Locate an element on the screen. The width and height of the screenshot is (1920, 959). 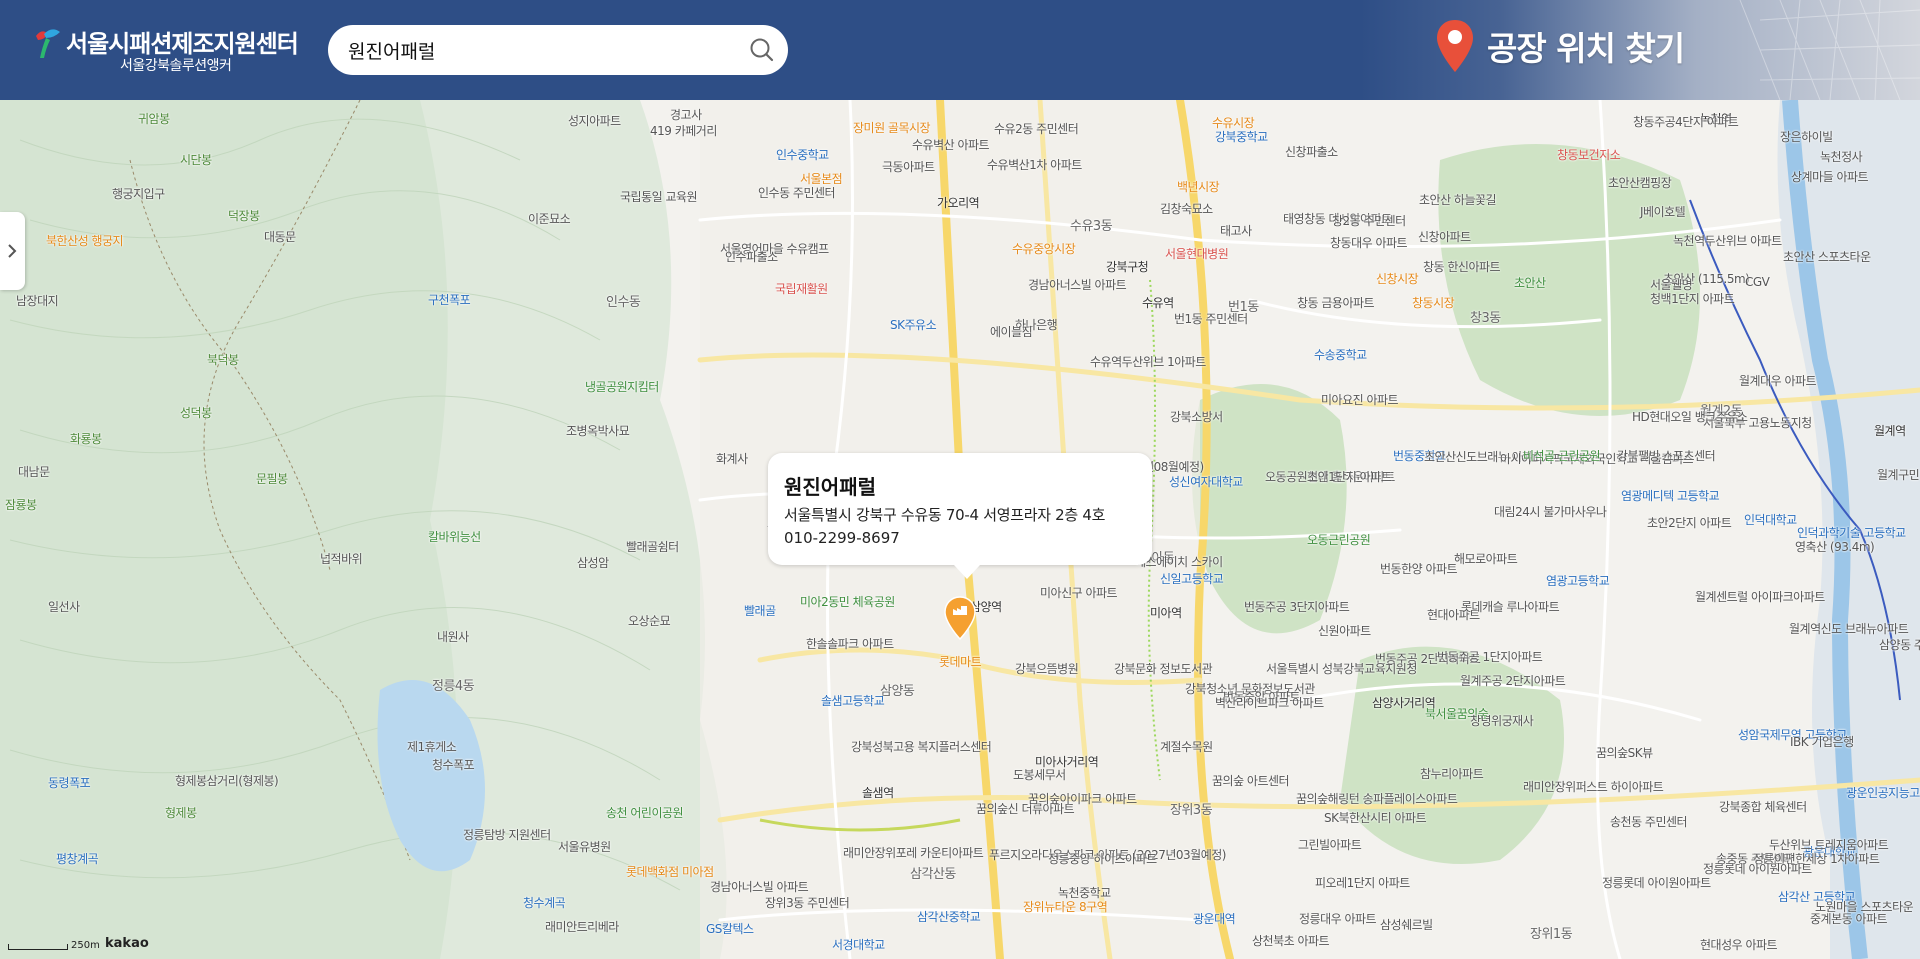
map-label: 수유시장 is located at coordinates (1233, 123).